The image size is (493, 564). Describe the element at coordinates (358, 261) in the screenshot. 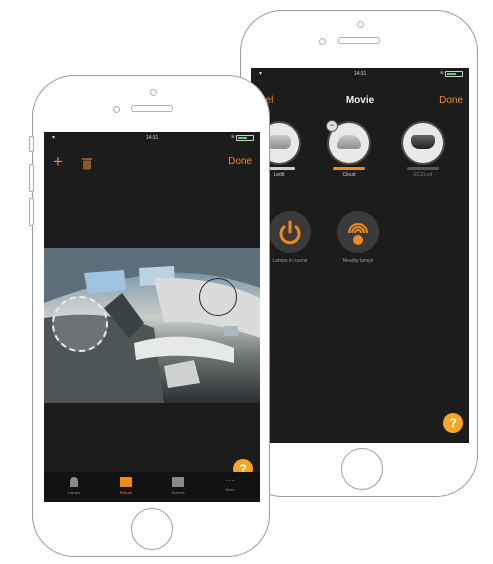

I see `nearby-lamps-label: Nearby lamps` at that location.